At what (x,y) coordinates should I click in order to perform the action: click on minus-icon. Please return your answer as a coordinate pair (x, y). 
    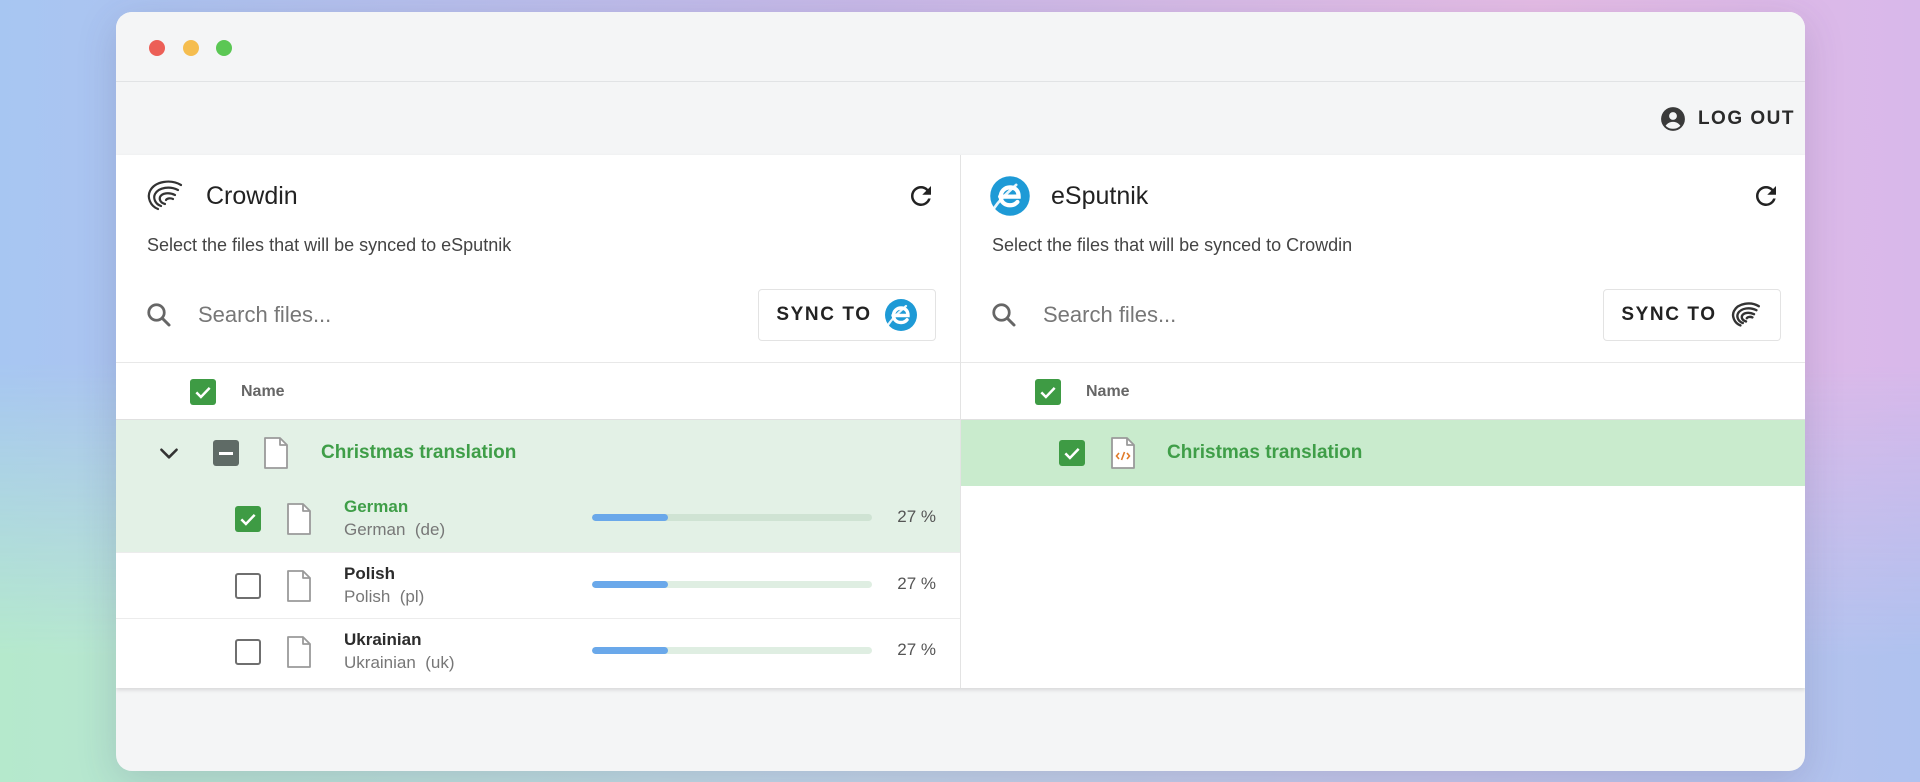
    Looking at the image, I should click on (226, 453).